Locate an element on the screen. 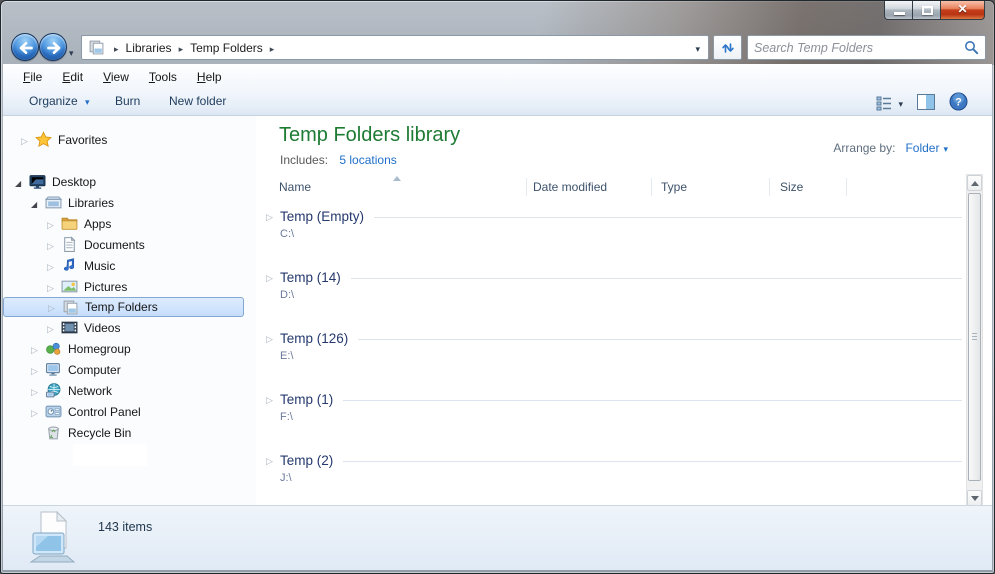 This screenshot has width=995, height=574. column-header-size: Size is located at coordinates (791, 187).